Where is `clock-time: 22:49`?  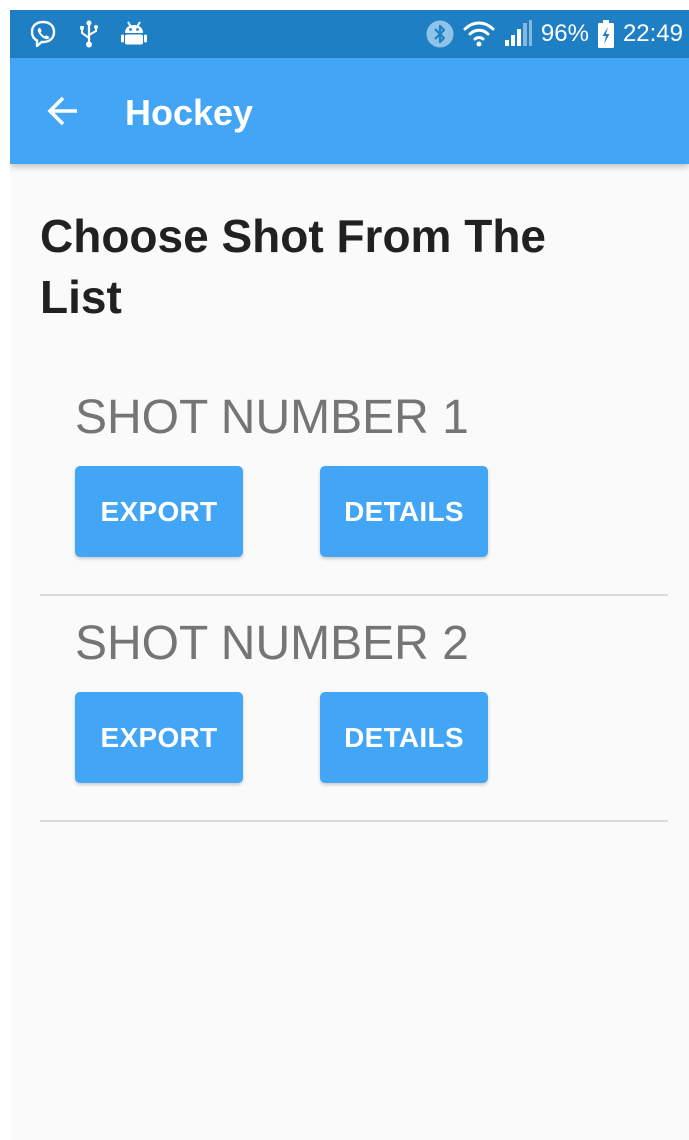
clock-time: 22:49 is located at coordinates (652, 33).